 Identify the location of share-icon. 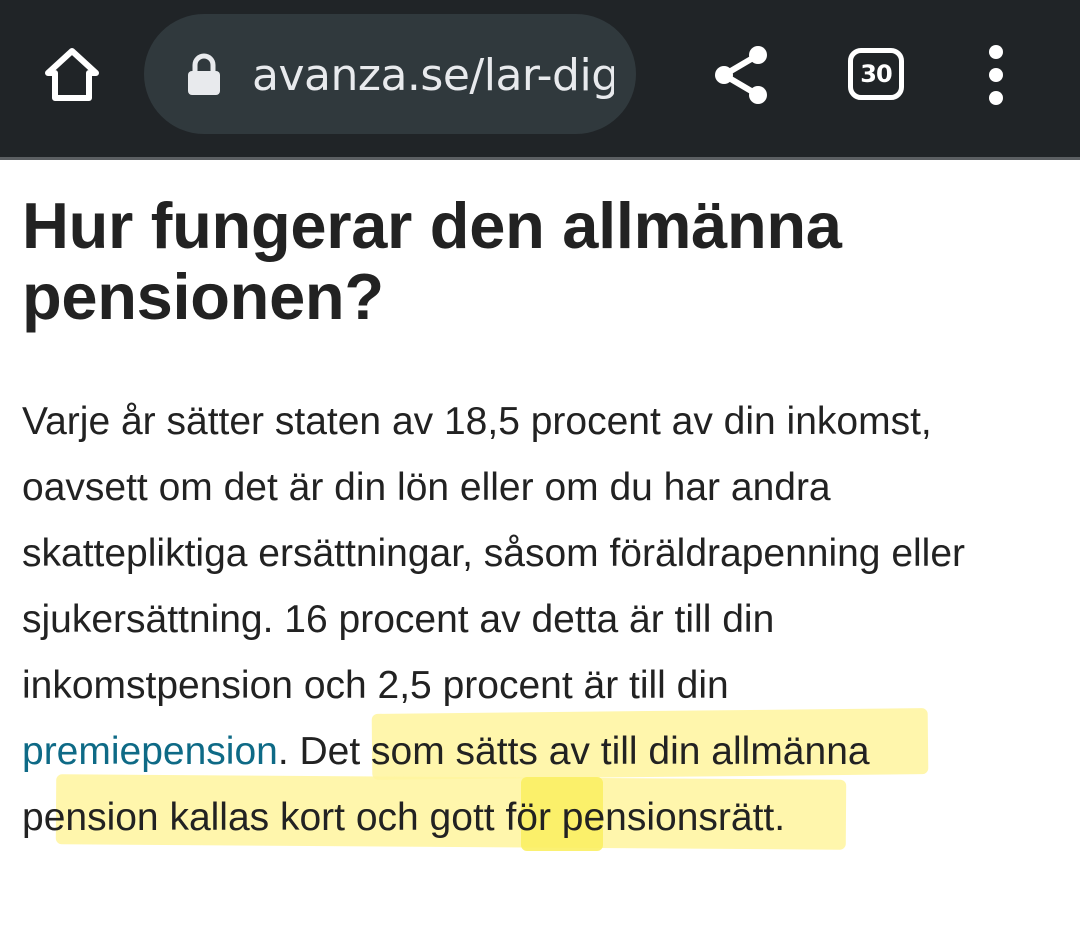
(741, 75).